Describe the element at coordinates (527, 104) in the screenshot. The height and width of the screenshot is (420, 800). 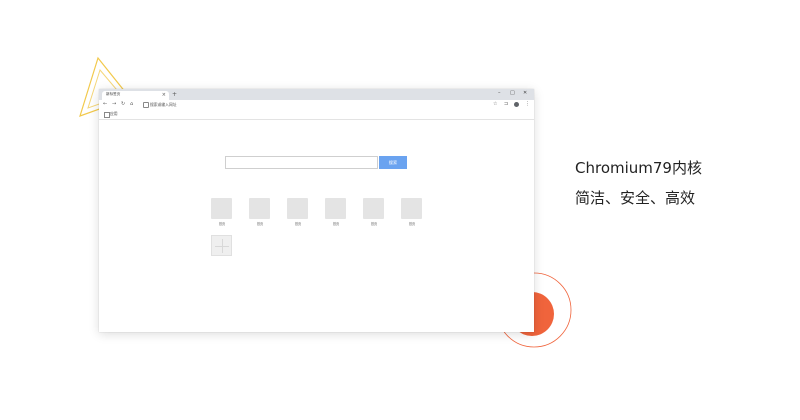
I see `menu-dots-icon: ⋮` at that location.